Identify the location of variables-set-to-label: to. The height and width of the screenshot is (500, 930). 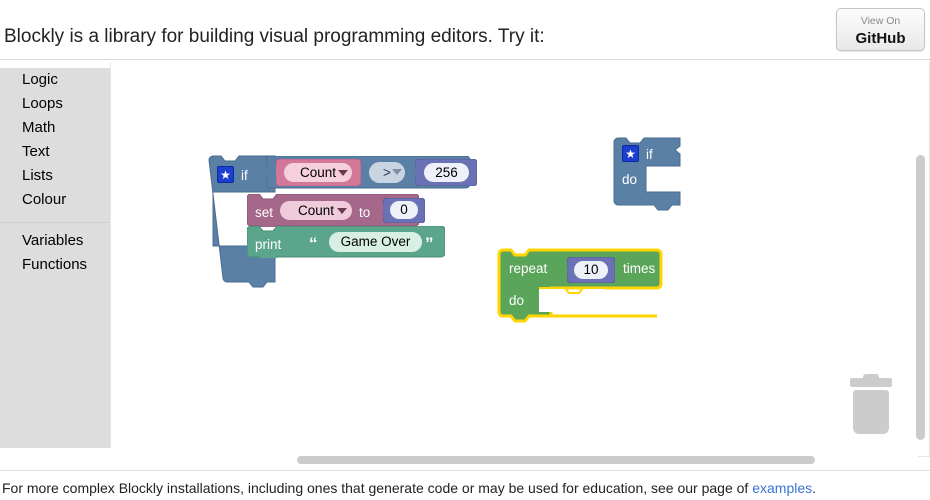
(365, 212).